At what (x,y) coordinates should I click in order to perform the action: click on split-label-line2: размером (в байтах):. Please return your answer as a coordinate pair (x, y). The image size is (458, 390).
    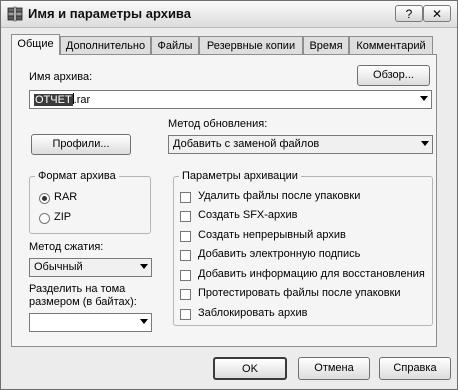
    Looking at the image, I should click on (83, 302).